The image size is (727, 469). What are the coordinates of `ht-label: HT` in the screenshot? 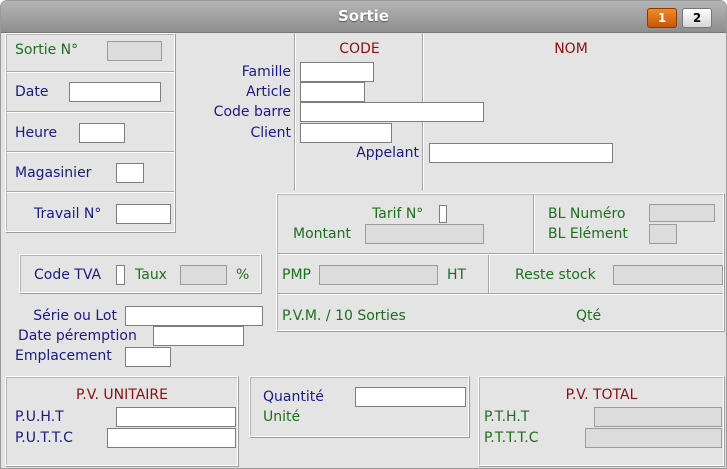 It's located at (457, 275).